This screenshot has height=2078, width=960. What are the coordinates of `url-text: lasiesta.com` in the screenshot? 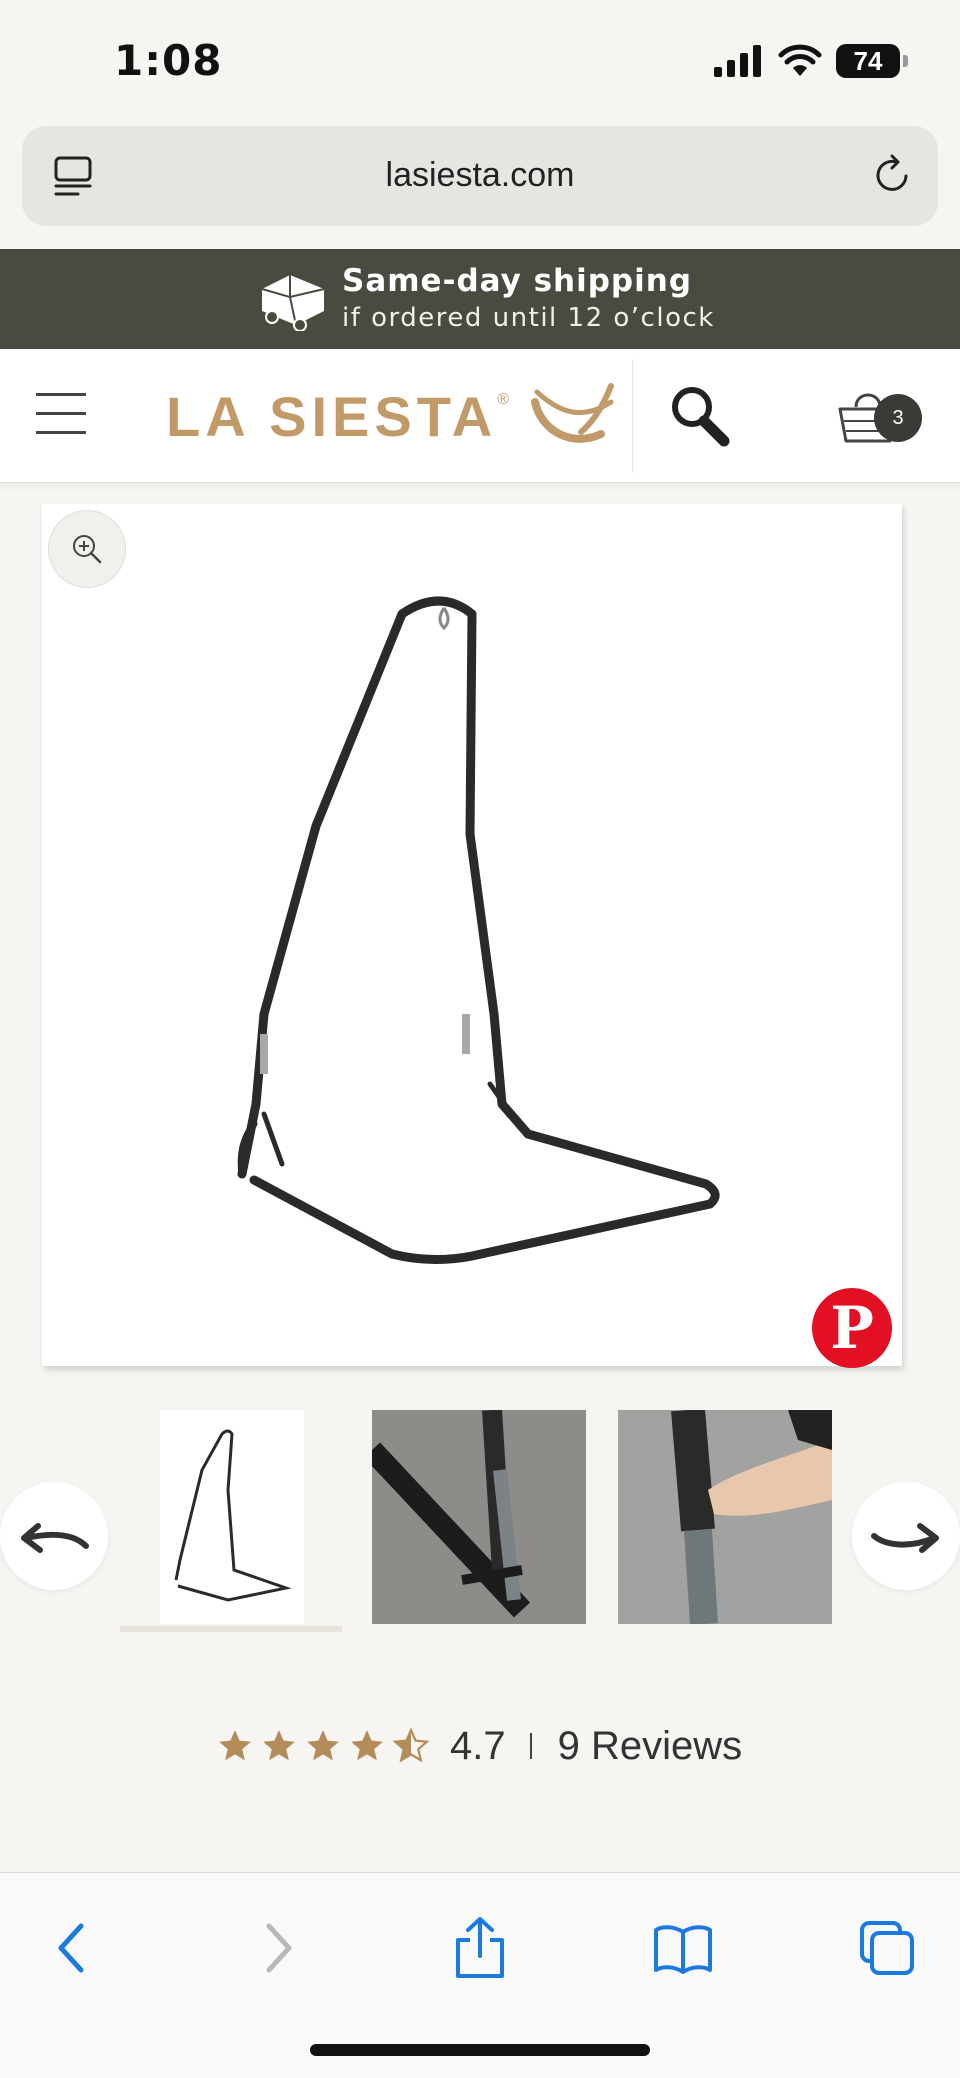 It's located at (480, 175).